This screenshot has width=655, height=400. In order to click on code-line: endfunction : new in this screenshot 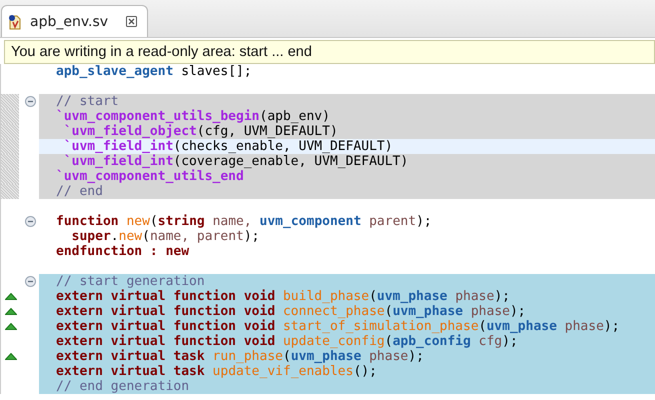, I will do `click(123, 251)`.